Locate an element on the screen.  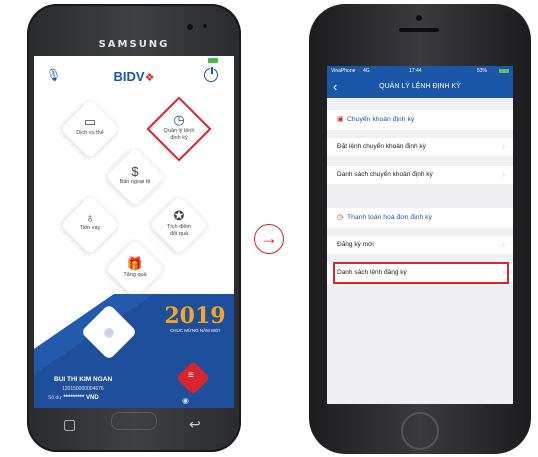
battery-icon is located at coordinates (504, 71).